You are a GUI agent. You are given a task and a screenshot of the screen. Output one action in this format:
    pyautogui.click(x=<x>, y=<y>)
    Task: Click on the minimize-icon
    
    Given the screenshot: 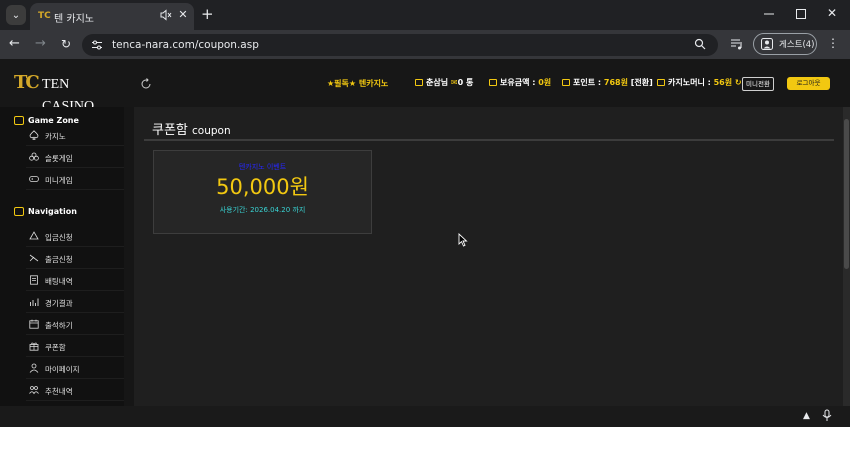 What is the action you would take?
    pyautogui.click(x=769, y=14)
    